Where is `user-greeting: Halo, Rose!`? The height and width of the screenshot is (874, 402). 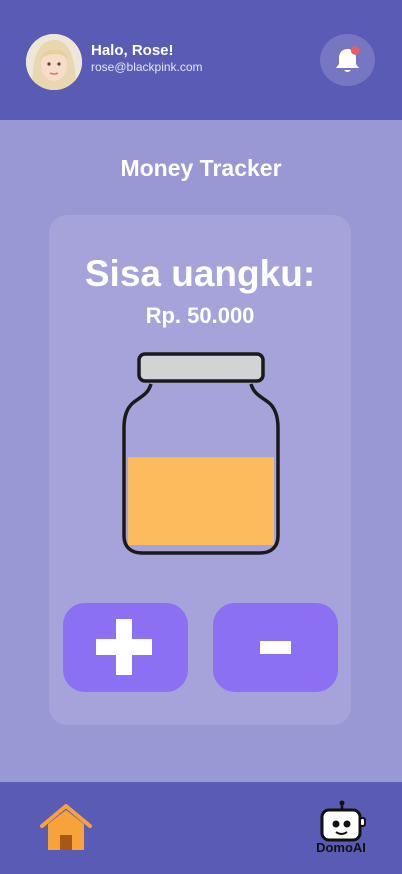 user-greeting: Halo, Rose! is located at coordinates (132, 50).